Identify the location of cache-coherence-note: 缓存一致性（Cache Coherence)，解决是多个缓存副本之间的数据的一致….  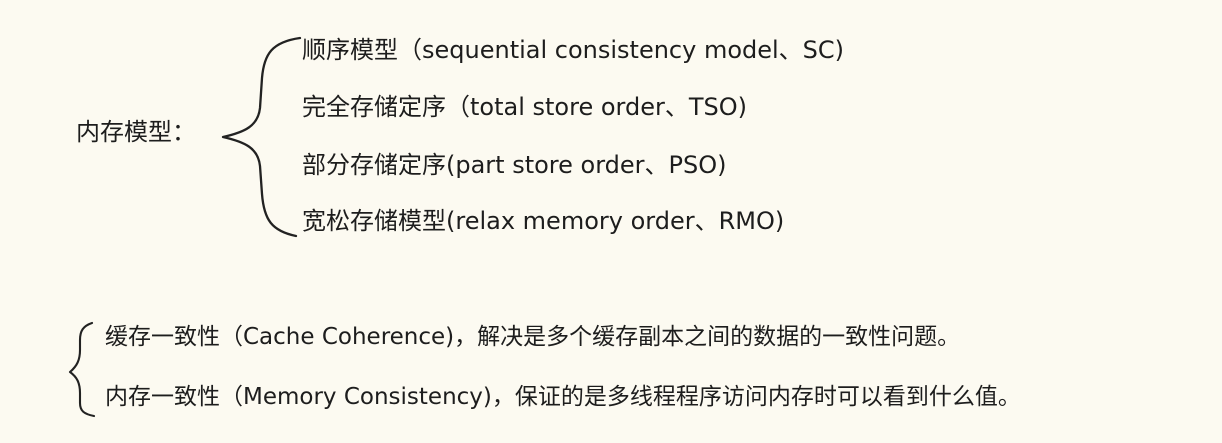
(533, 337).